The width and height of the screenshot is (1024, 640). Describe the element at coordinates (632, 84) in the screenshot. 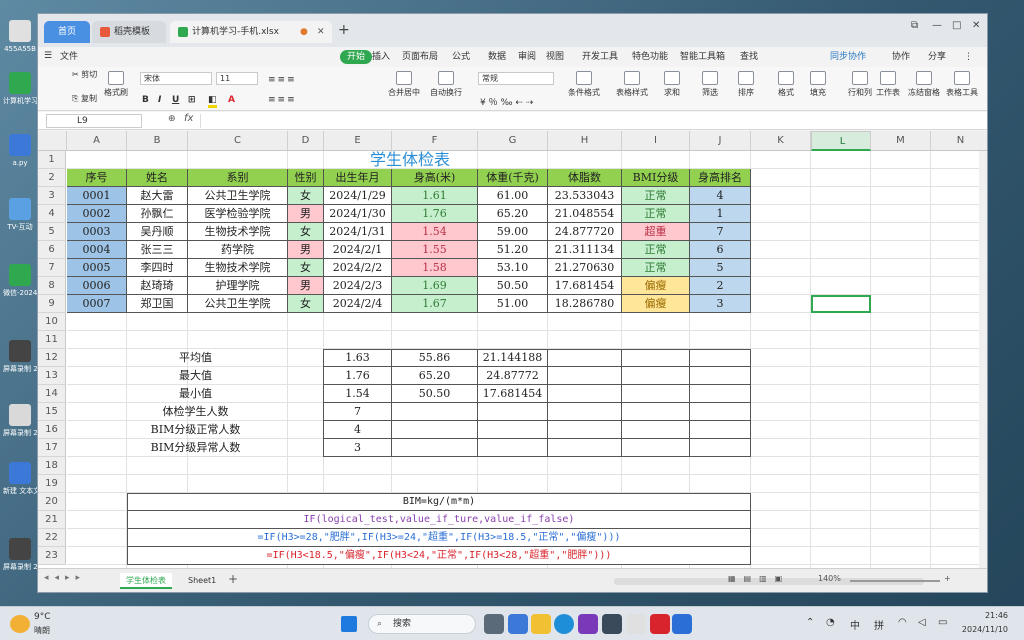

I see `ribbon-3-button: 表格样式` at that location.